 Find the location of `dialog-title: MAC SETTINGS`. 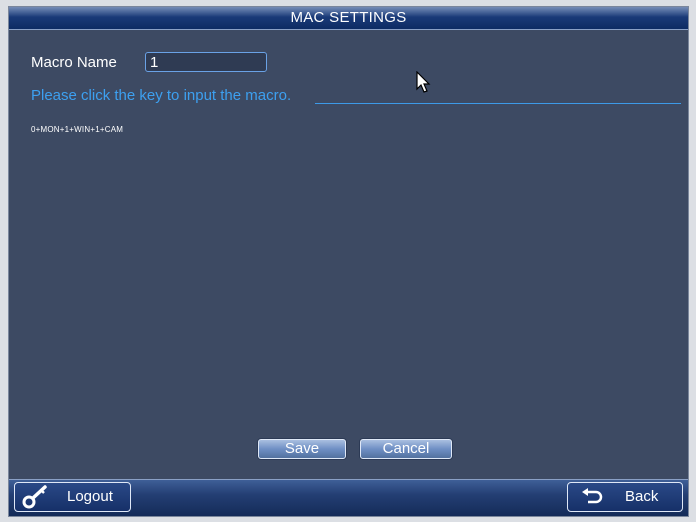

dialog-title: MAC SETTINGS is located at coordinates (348, 17).